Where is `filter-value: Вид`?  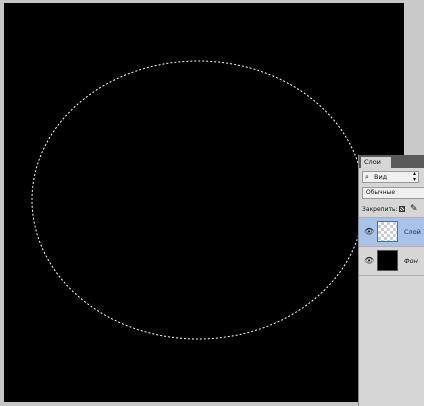
filter-value: Вид is located at coordinates (381, 177).